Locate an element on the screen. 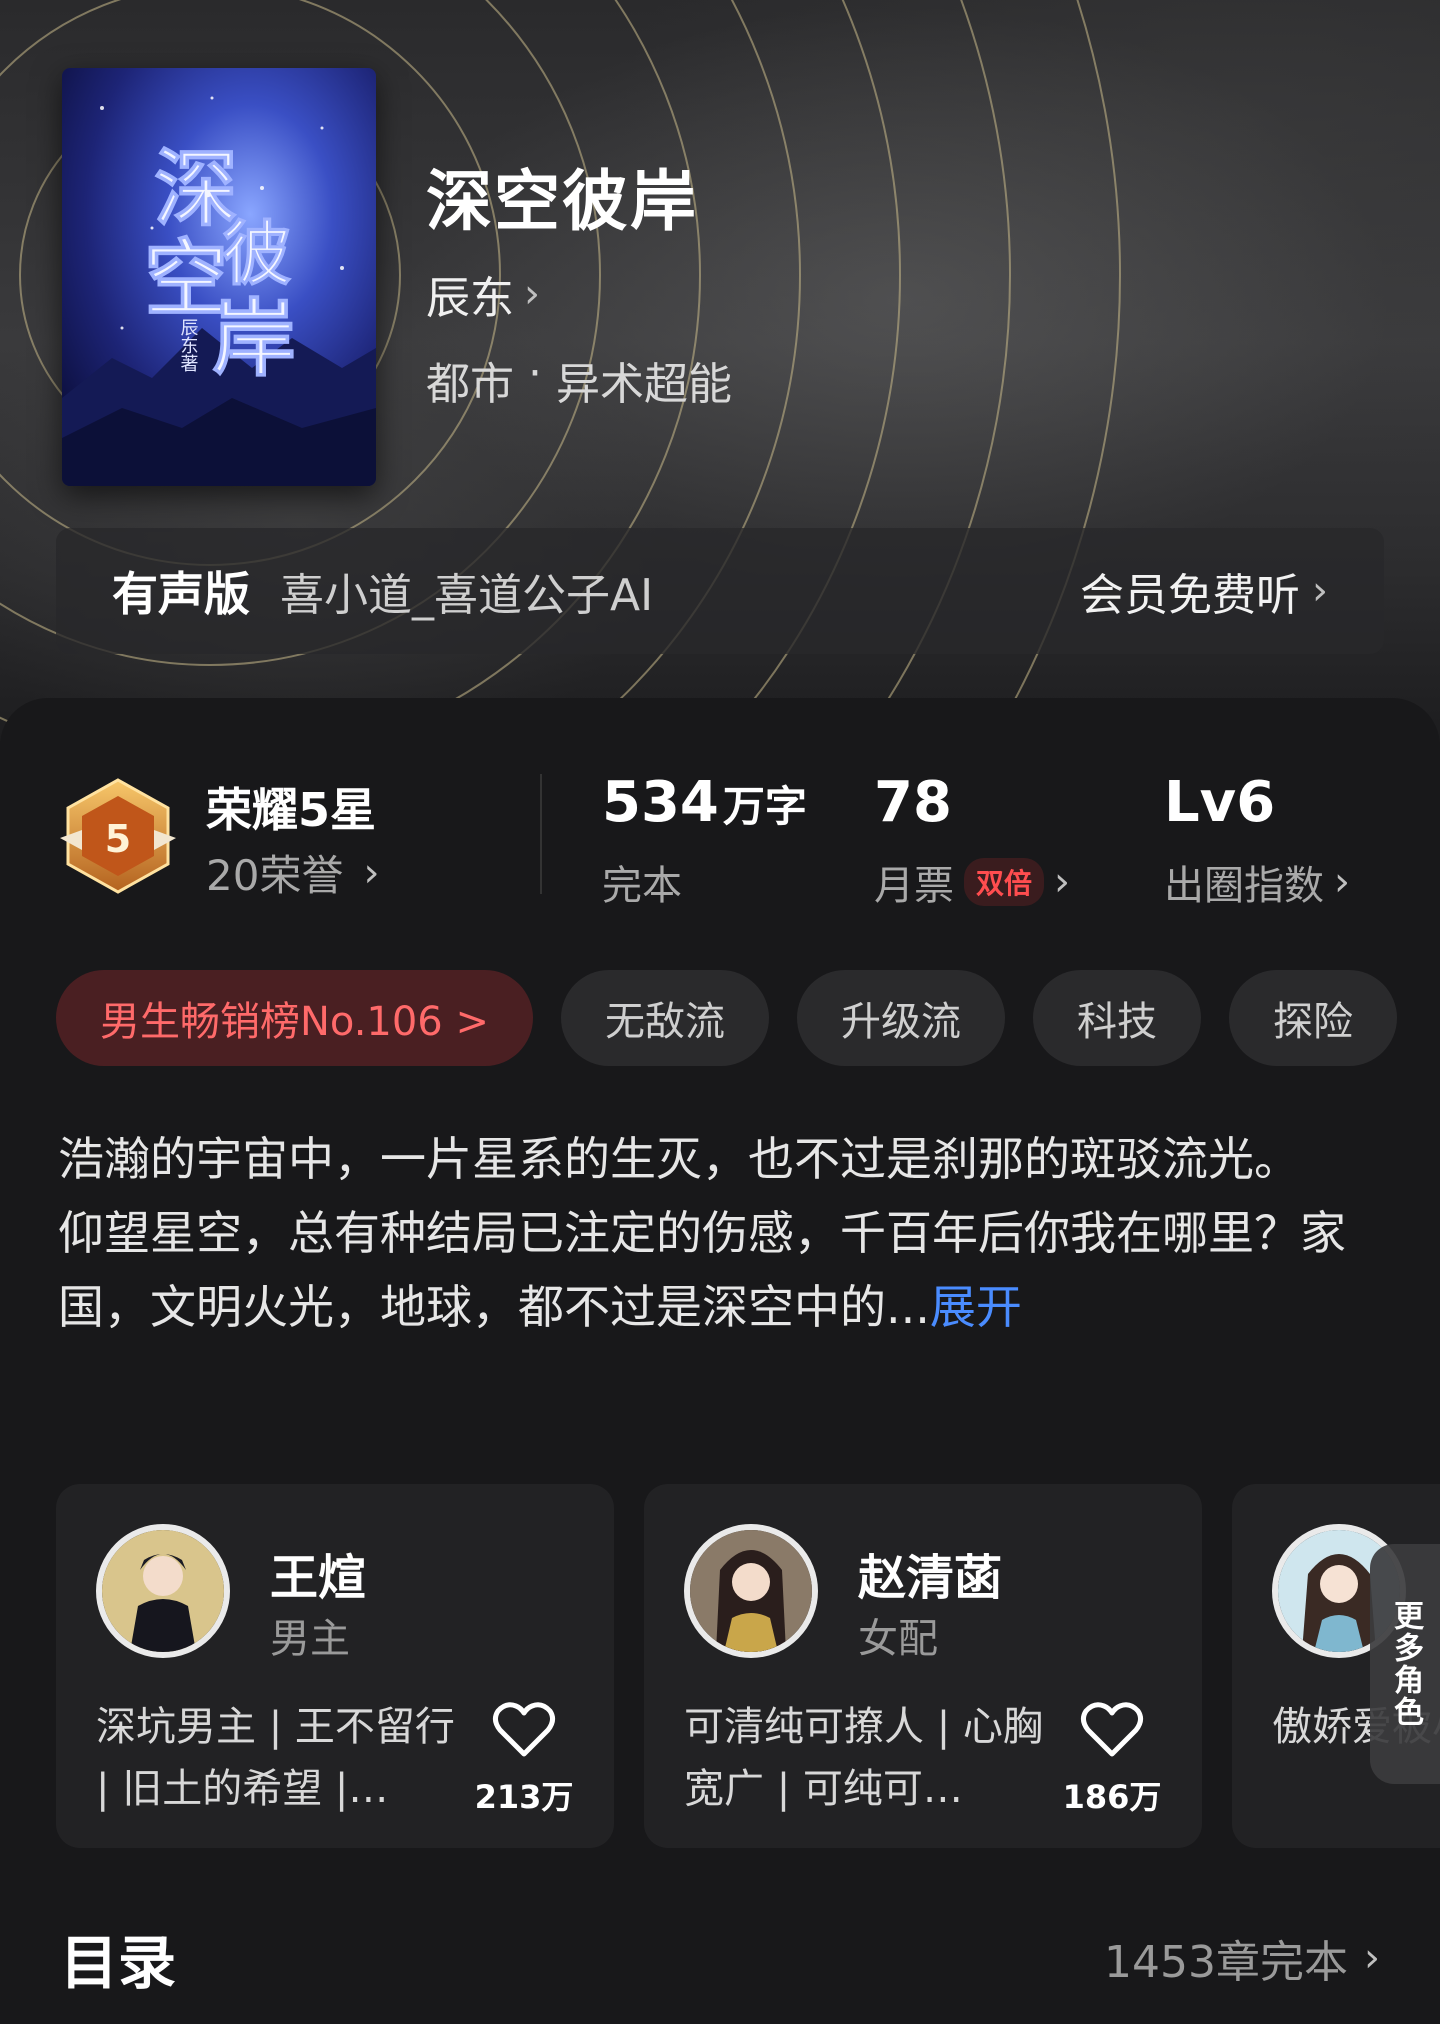 The image size is (1440, 2024). character-role-type: 男主 is located at coordinates (310, 1639).